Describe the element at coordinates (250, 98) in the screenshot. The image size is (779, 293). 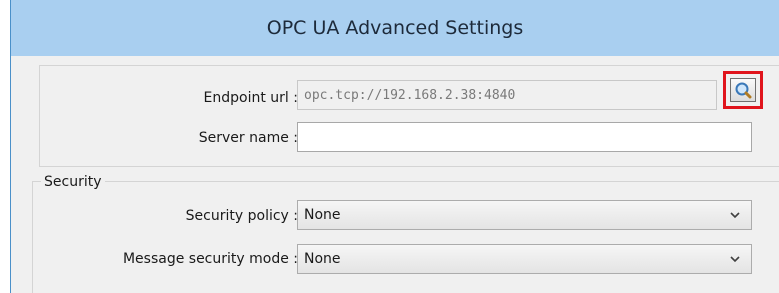
I see `endpoint-url-label: Endpoint url :` at that location.